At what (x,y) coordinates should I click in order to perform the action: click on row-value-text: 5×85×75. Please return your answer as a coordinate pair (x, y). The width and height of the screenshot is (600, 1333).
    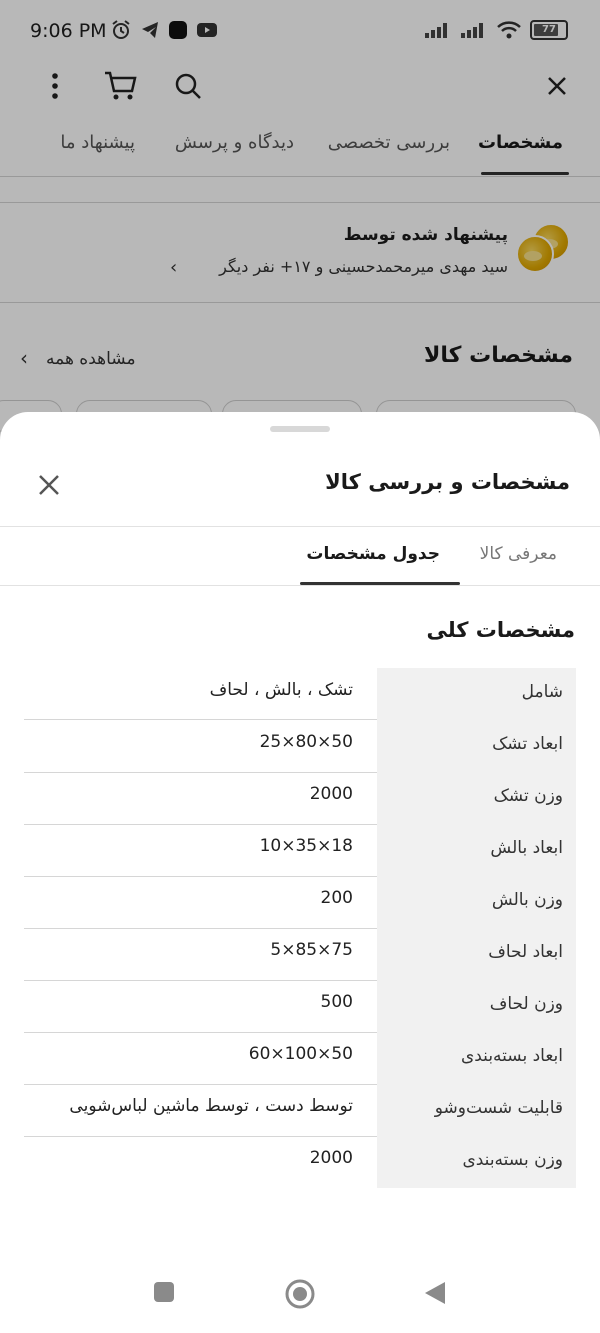
    Looking at the image, I should click on (311, 950).